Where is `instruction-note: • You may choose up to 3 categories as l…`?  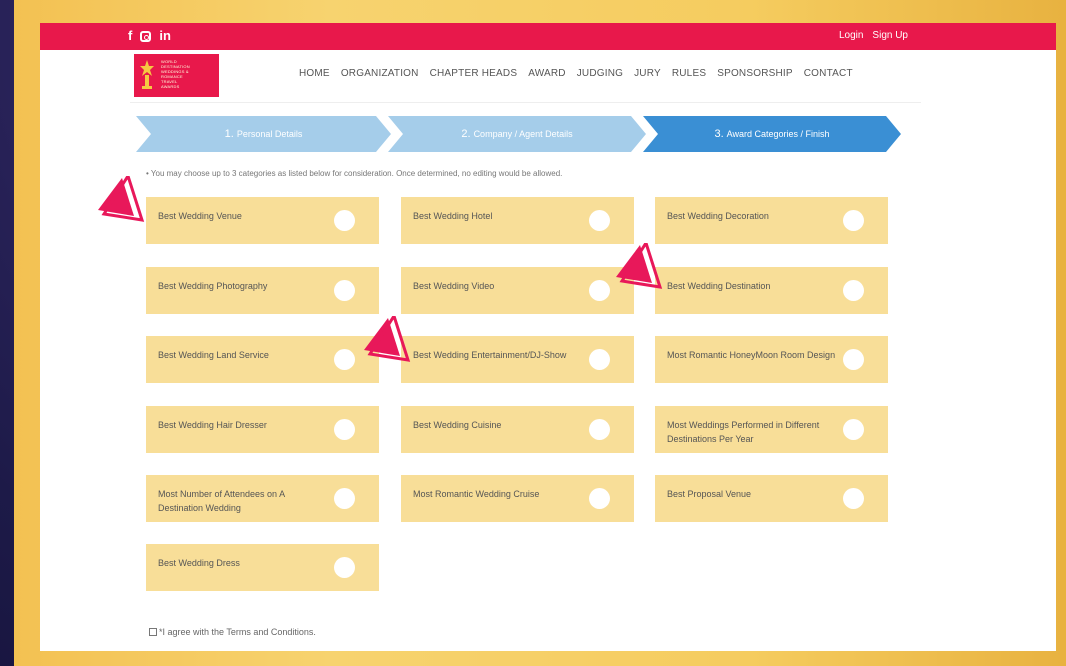 instruction-note: • You may choose up to 3 categories as l… is located at coordinates (354, 173).